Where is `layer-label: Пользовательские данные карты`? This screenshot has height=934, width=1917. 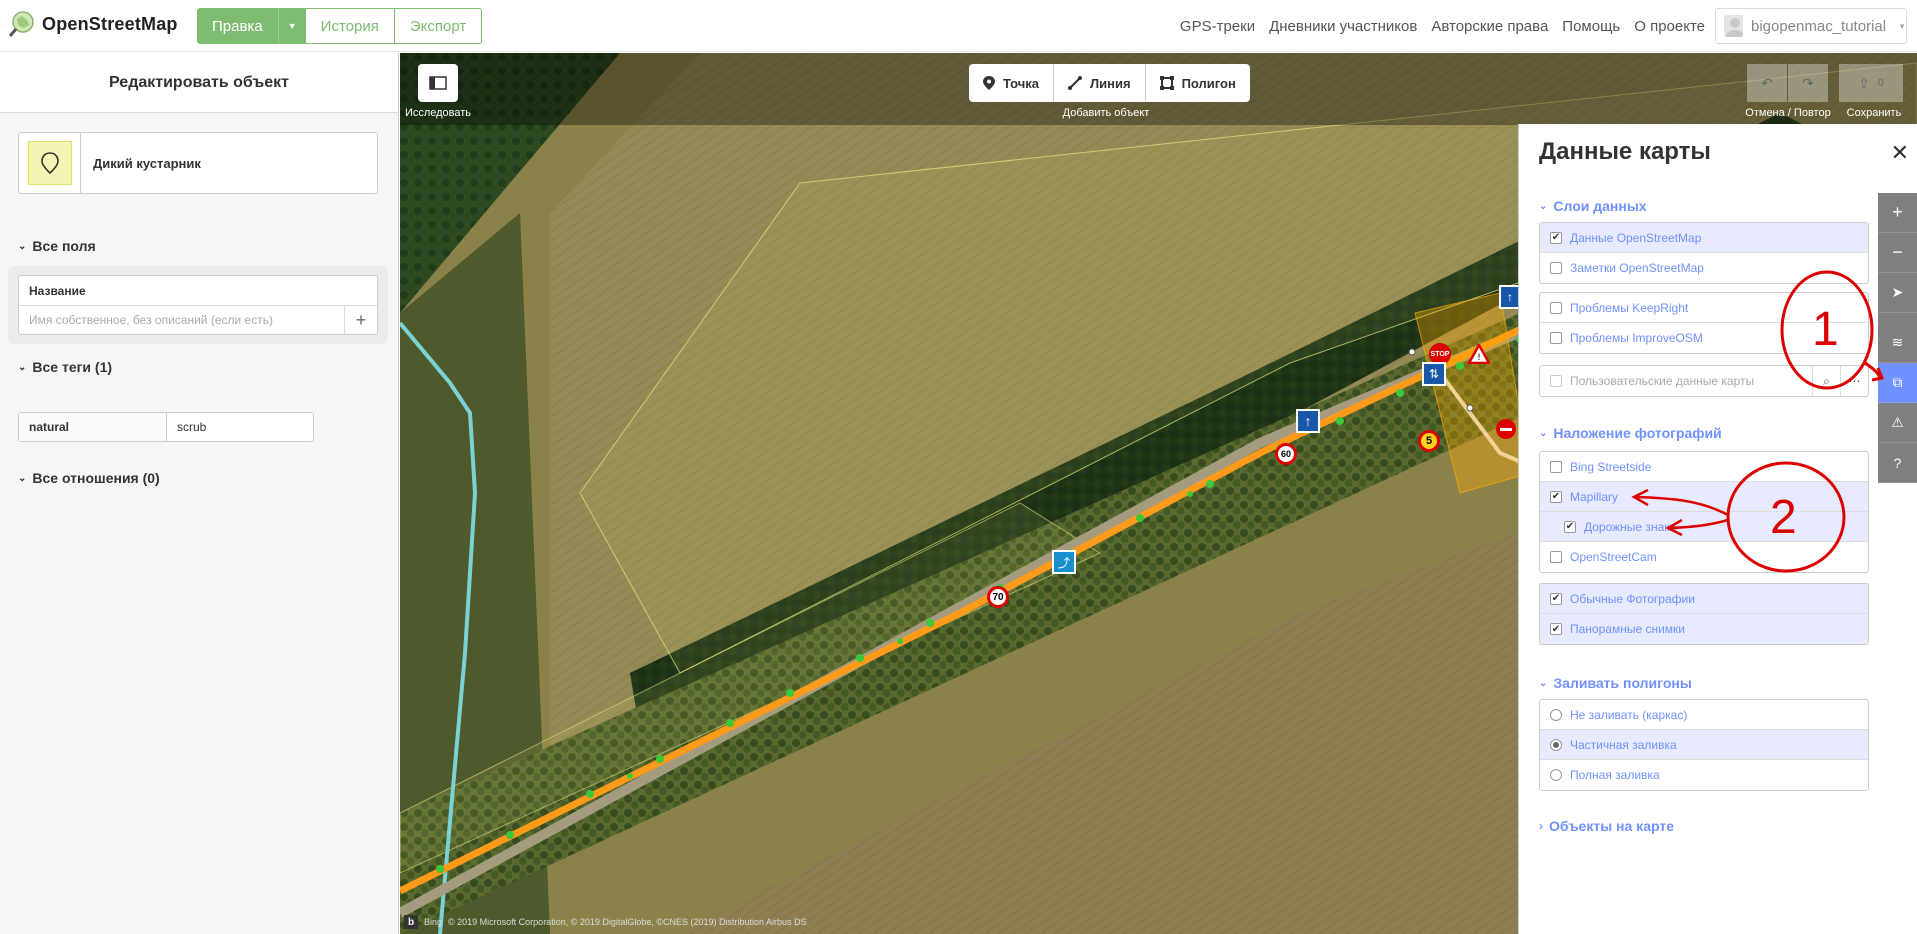
layer-label: Пользовательские данные карты is located at coordinates (1662, 381).